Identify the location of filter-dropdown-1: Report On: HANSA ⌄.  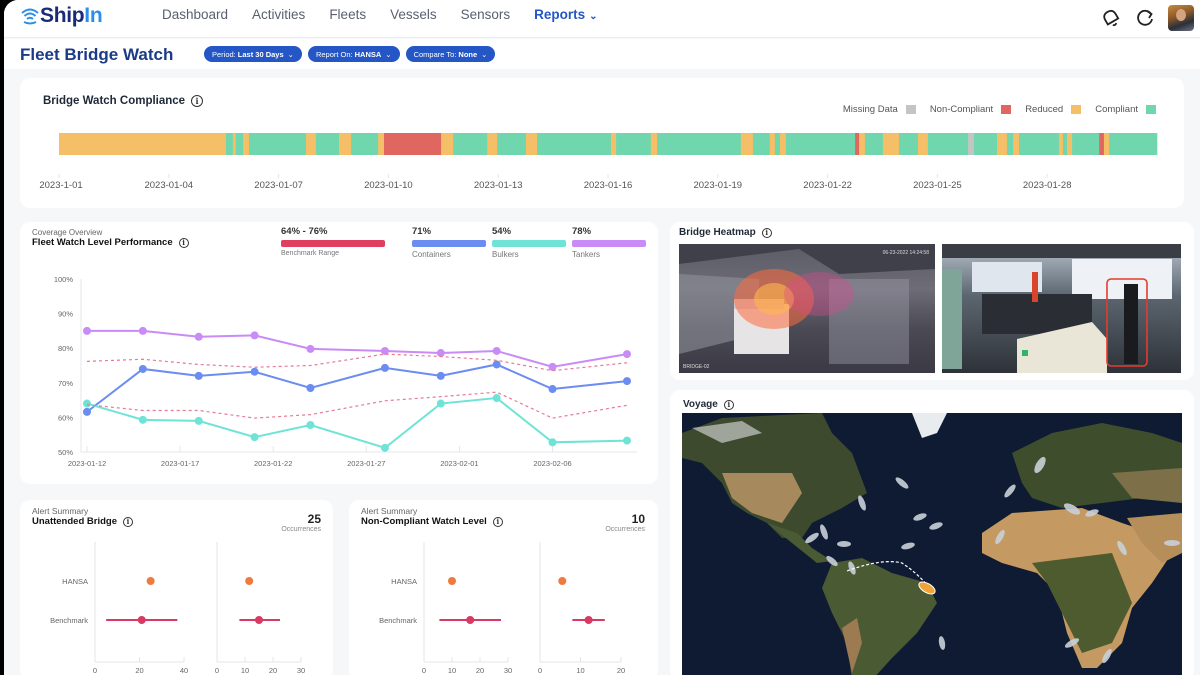
(353, 54).